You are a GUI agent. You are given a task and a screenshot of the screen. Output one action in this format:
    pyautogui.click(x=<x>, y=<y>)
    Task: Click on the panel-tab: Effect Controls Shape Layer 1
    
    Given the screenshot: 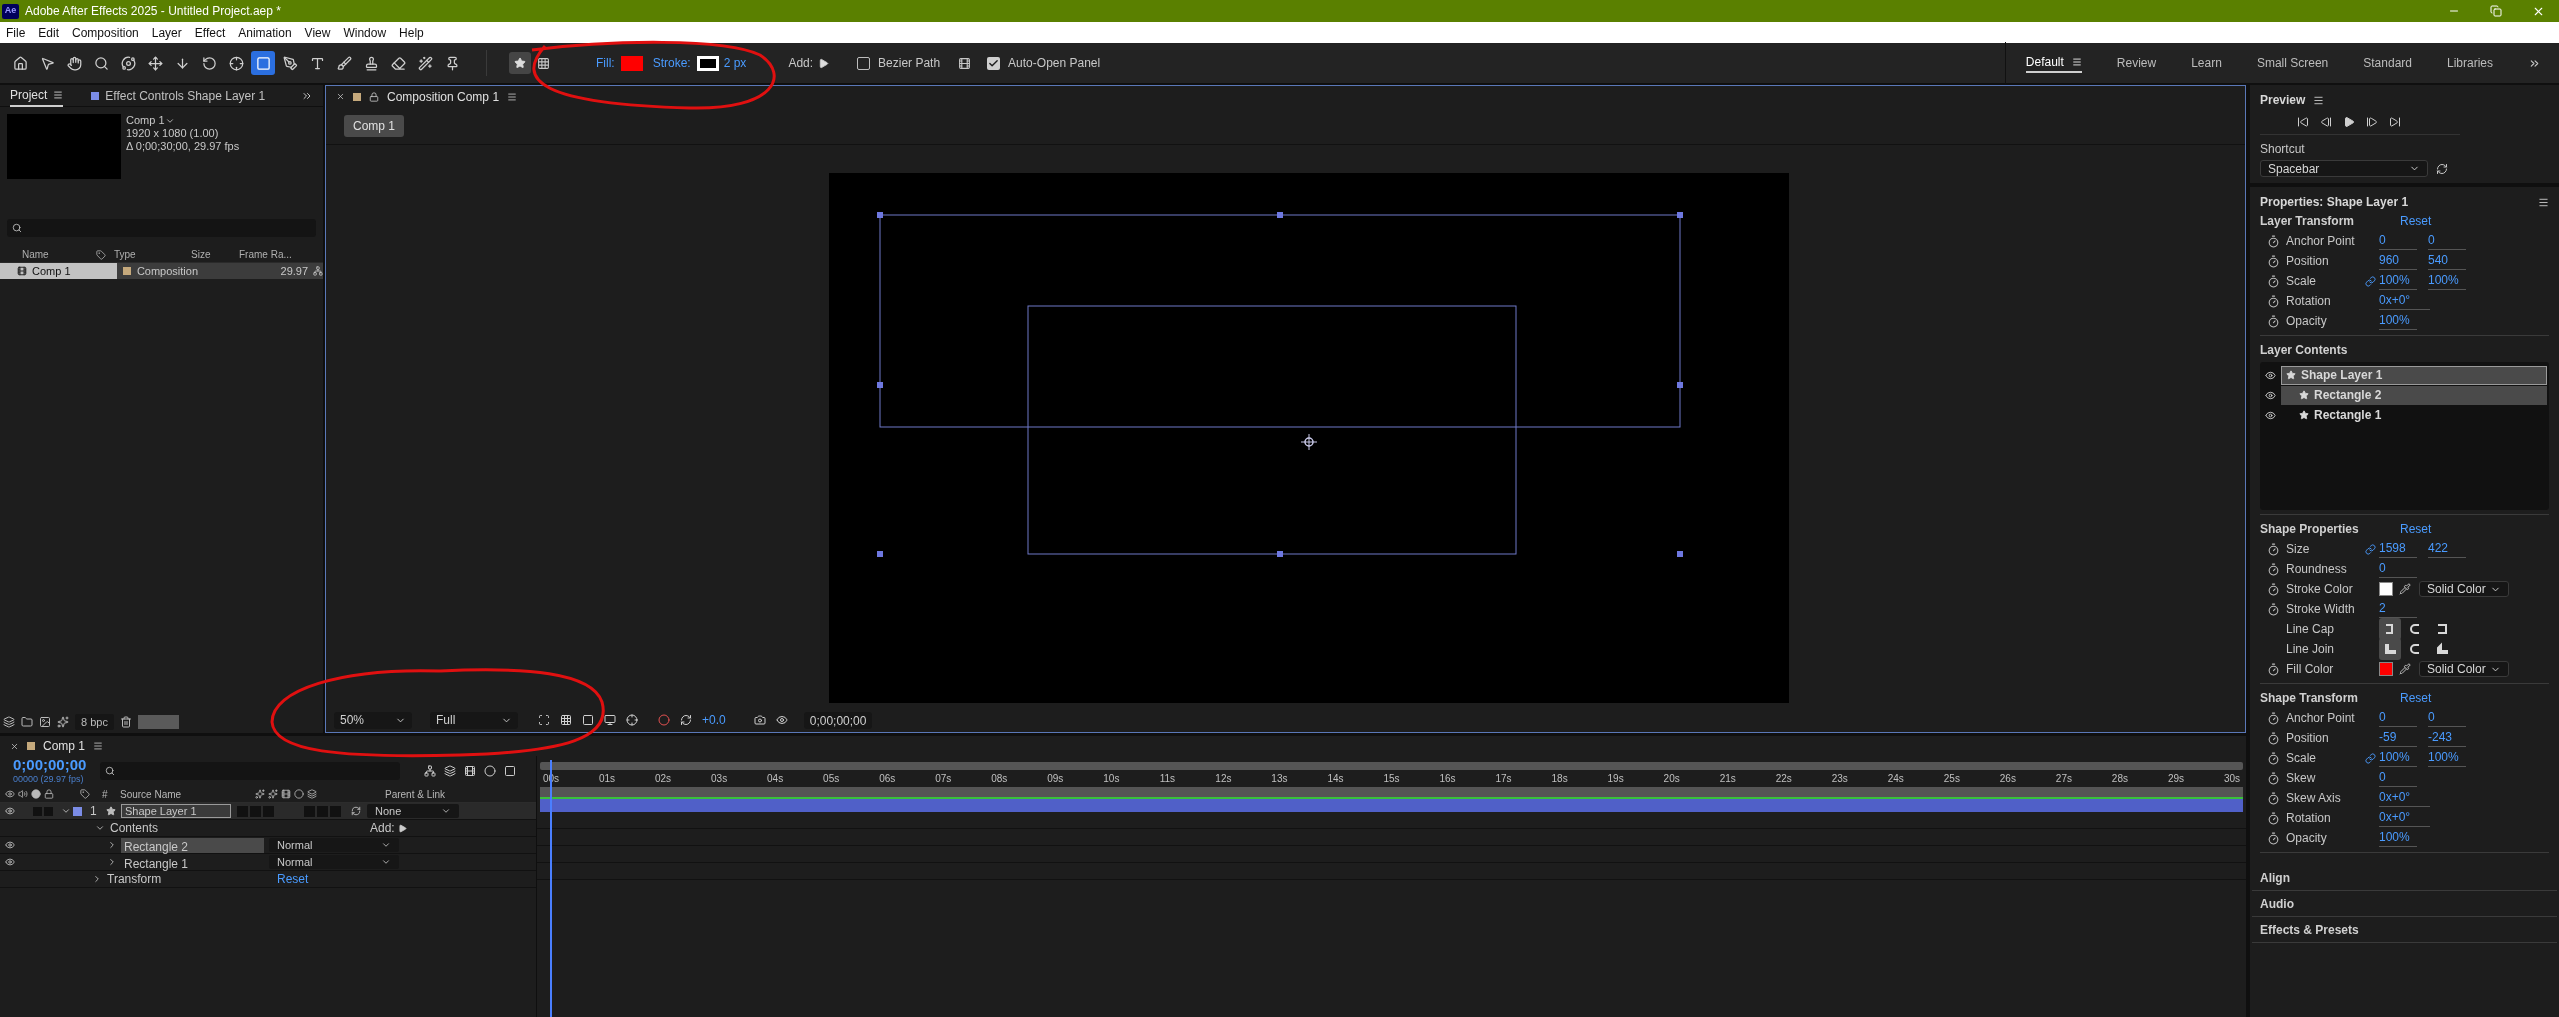 What is the action you would take?
    pyautogui.click(x=178, y=95)
    